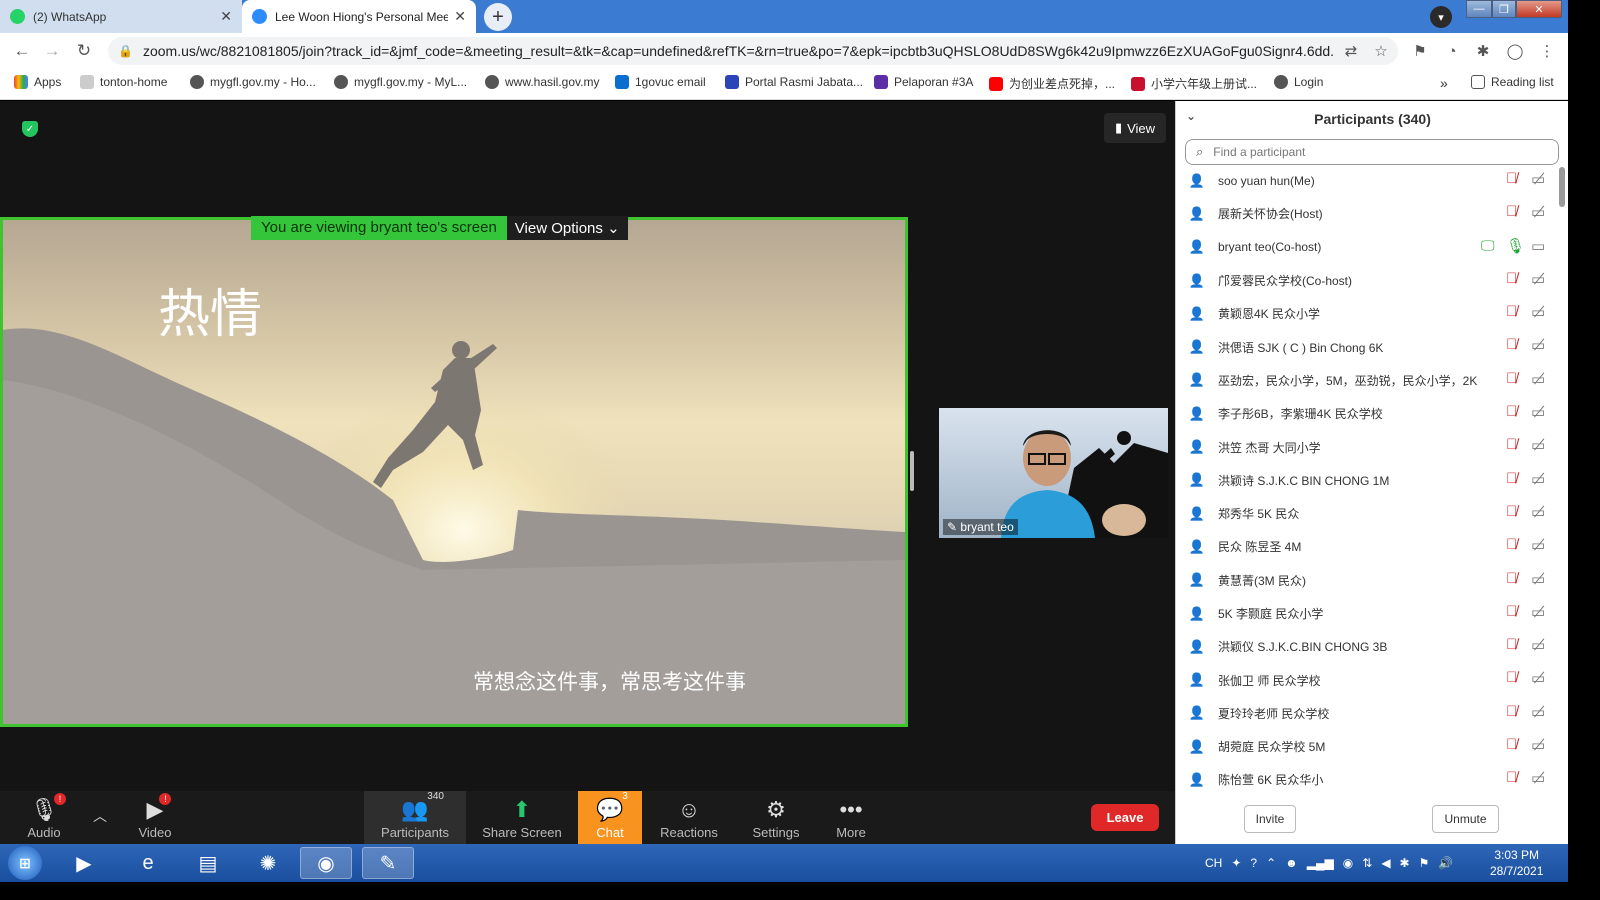 Image resolution: width=1600 pixels, height=900 pixels. What do you see at coordinates (1479, 9) in the screenshot?
I see `minimize-button: —` at bounding box center [1479, 9].